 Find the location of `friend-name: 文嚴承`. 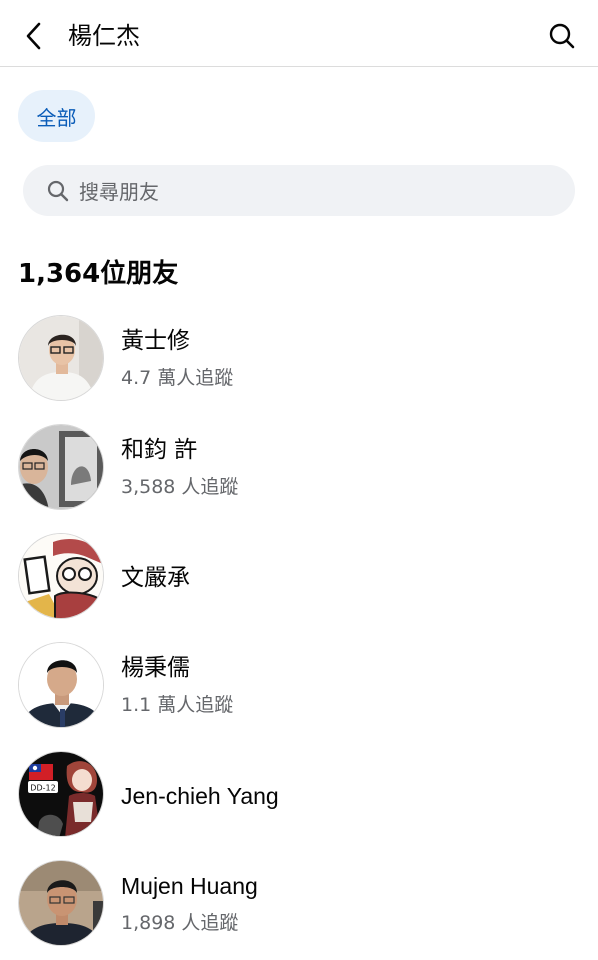

friend-name: 文嚴承 is located at coordinates (155, 578).